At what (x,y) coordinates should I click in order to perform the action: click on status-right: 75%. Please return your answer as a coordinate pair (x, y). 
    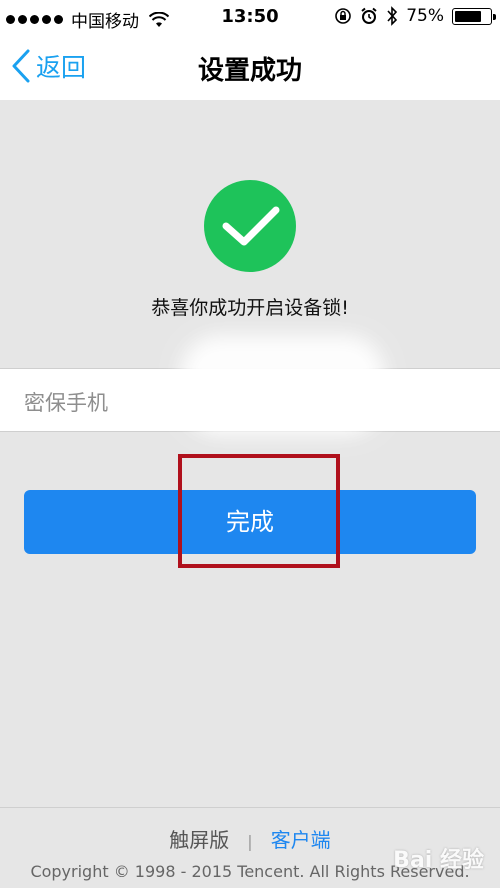
    Looking at the image, I should click on (415, 16).